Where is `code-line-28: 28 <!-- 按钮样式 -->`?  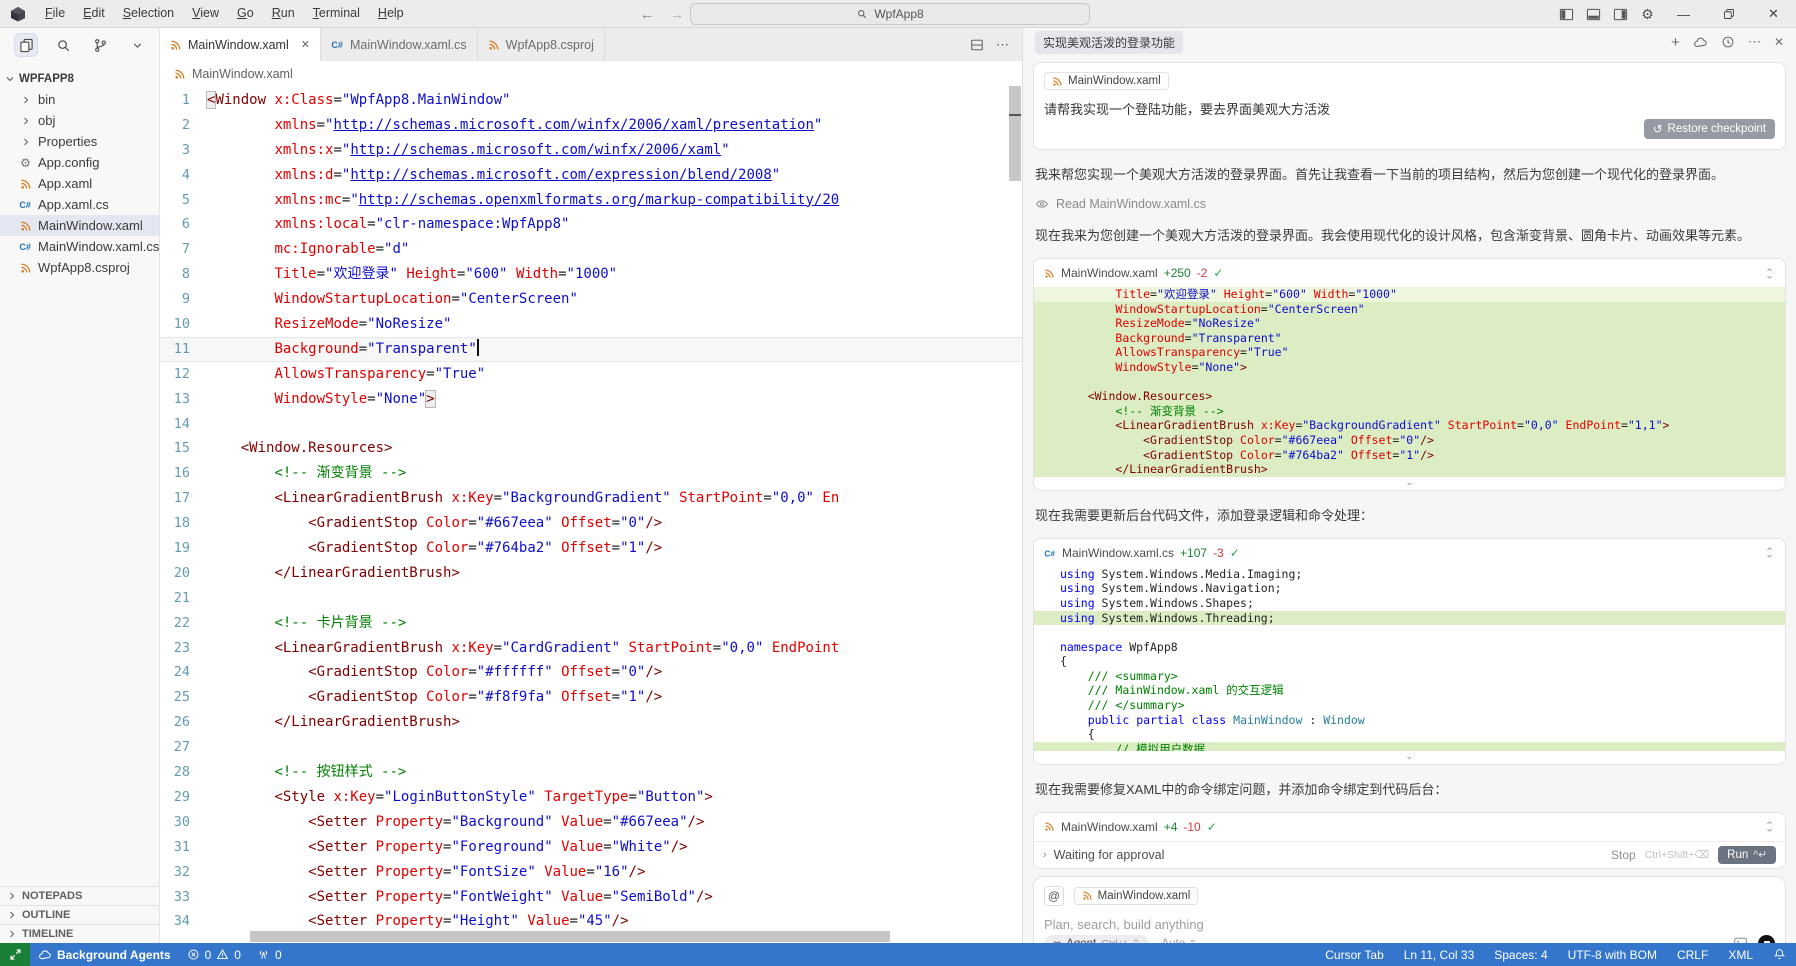
code-line-28: 28 <!-- 按钮样式 --> is located at coordinates (591, 772).